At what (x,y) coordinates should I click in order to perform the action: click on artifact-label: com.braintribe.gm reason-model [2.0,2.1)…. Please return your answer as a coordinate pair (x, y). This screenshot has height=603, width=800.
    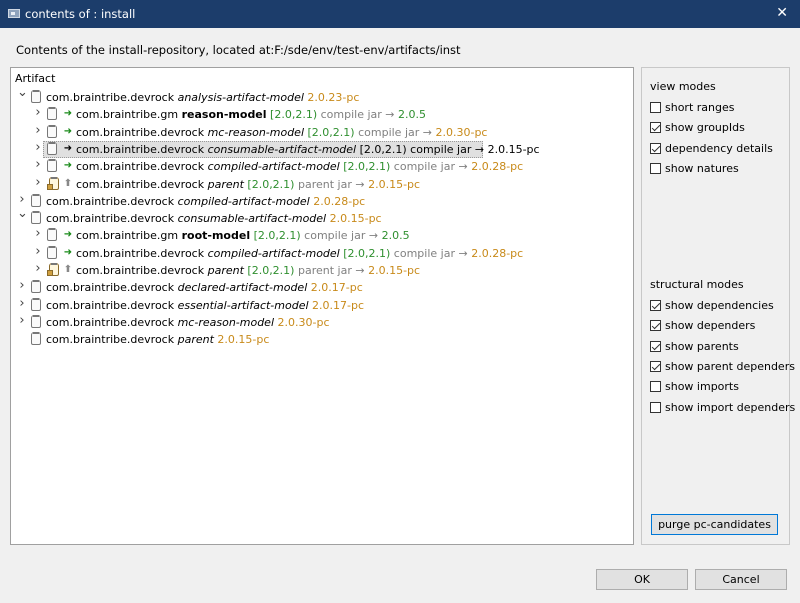
    Looking at the image, I should click on (251, 114).